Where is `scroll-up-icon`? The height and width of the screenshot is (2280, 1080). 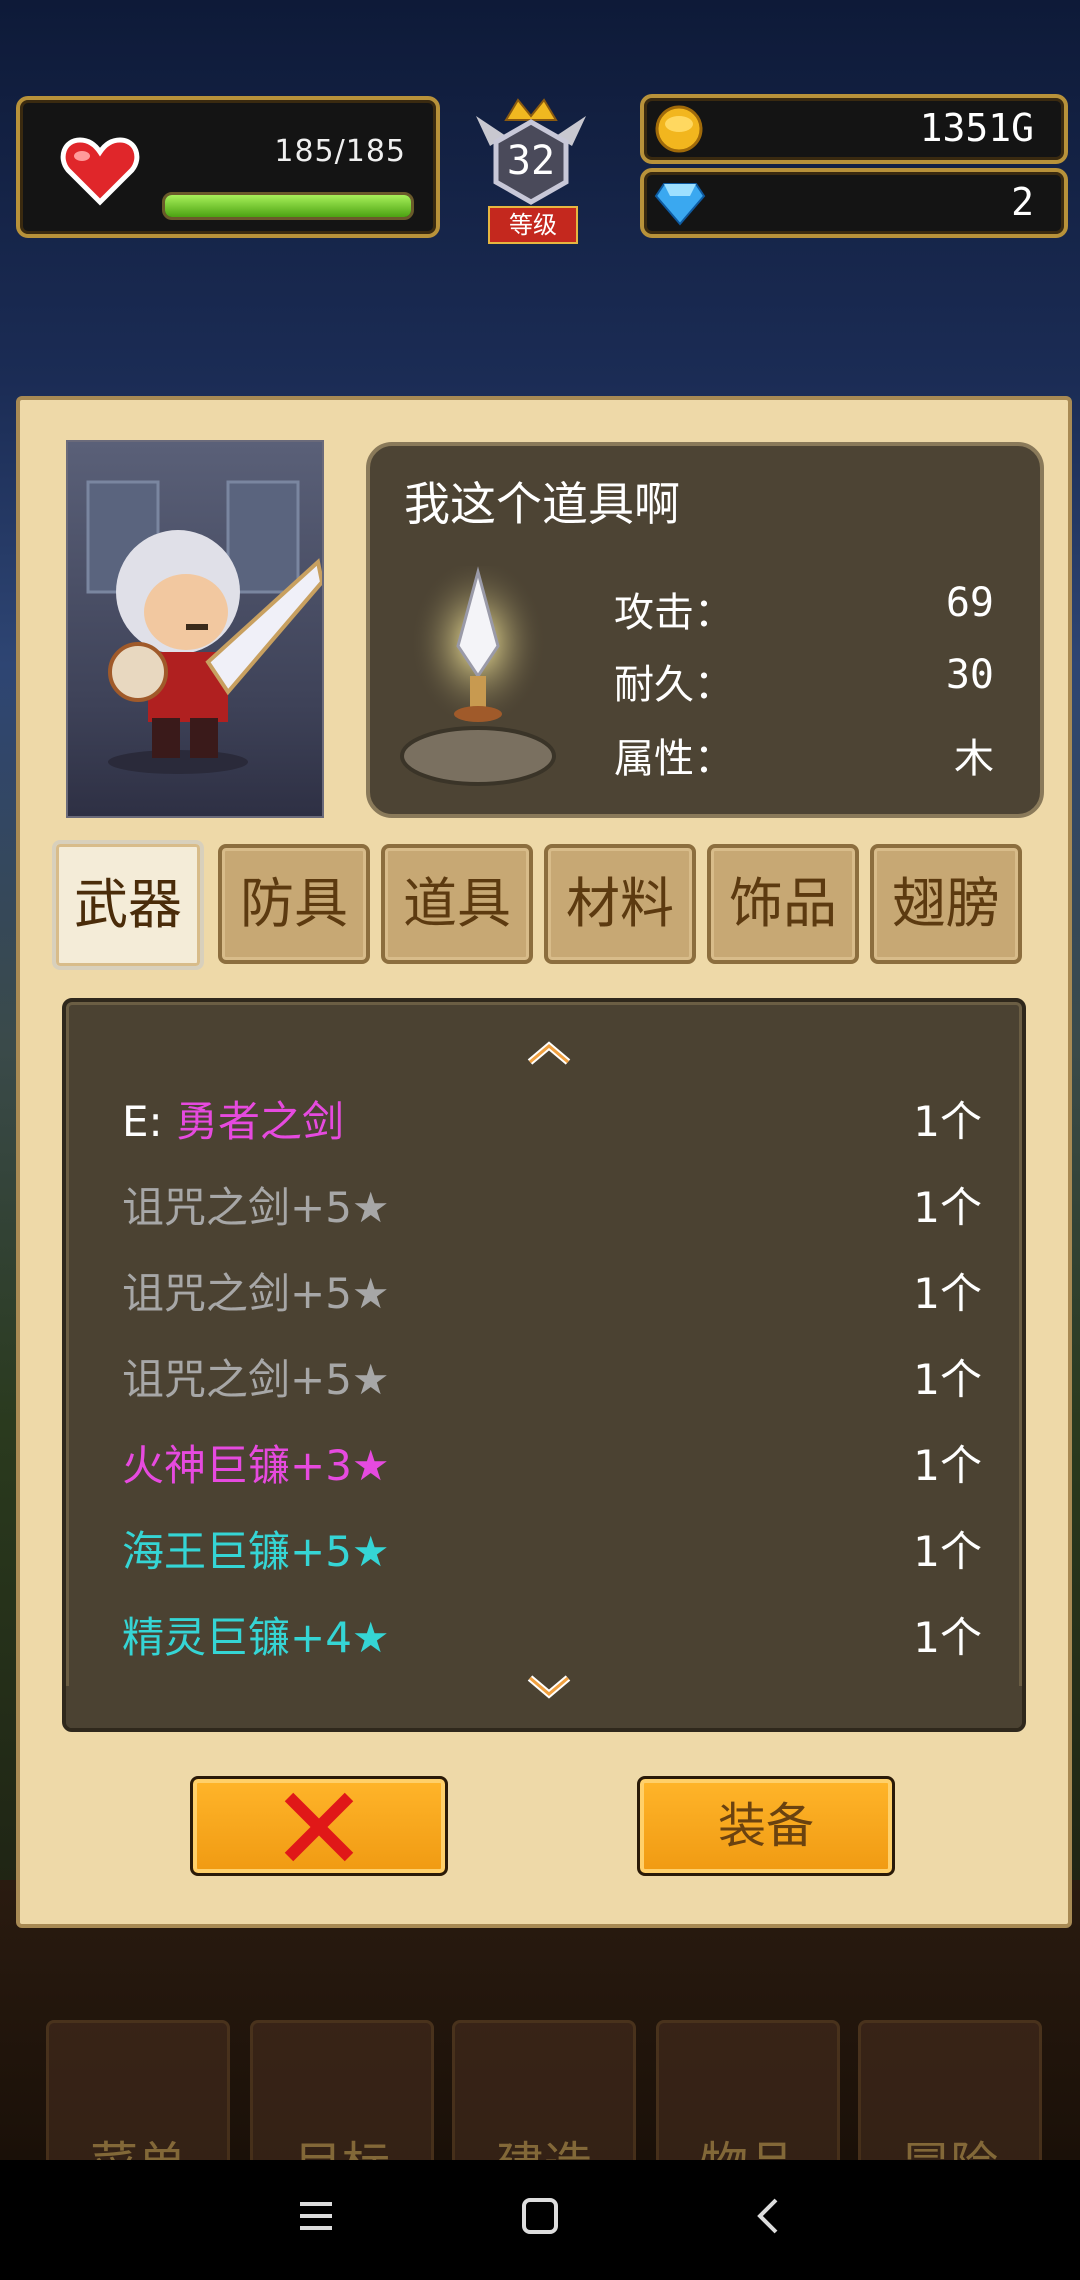 scroll-up-icon is located at coordinates (549, 1053).